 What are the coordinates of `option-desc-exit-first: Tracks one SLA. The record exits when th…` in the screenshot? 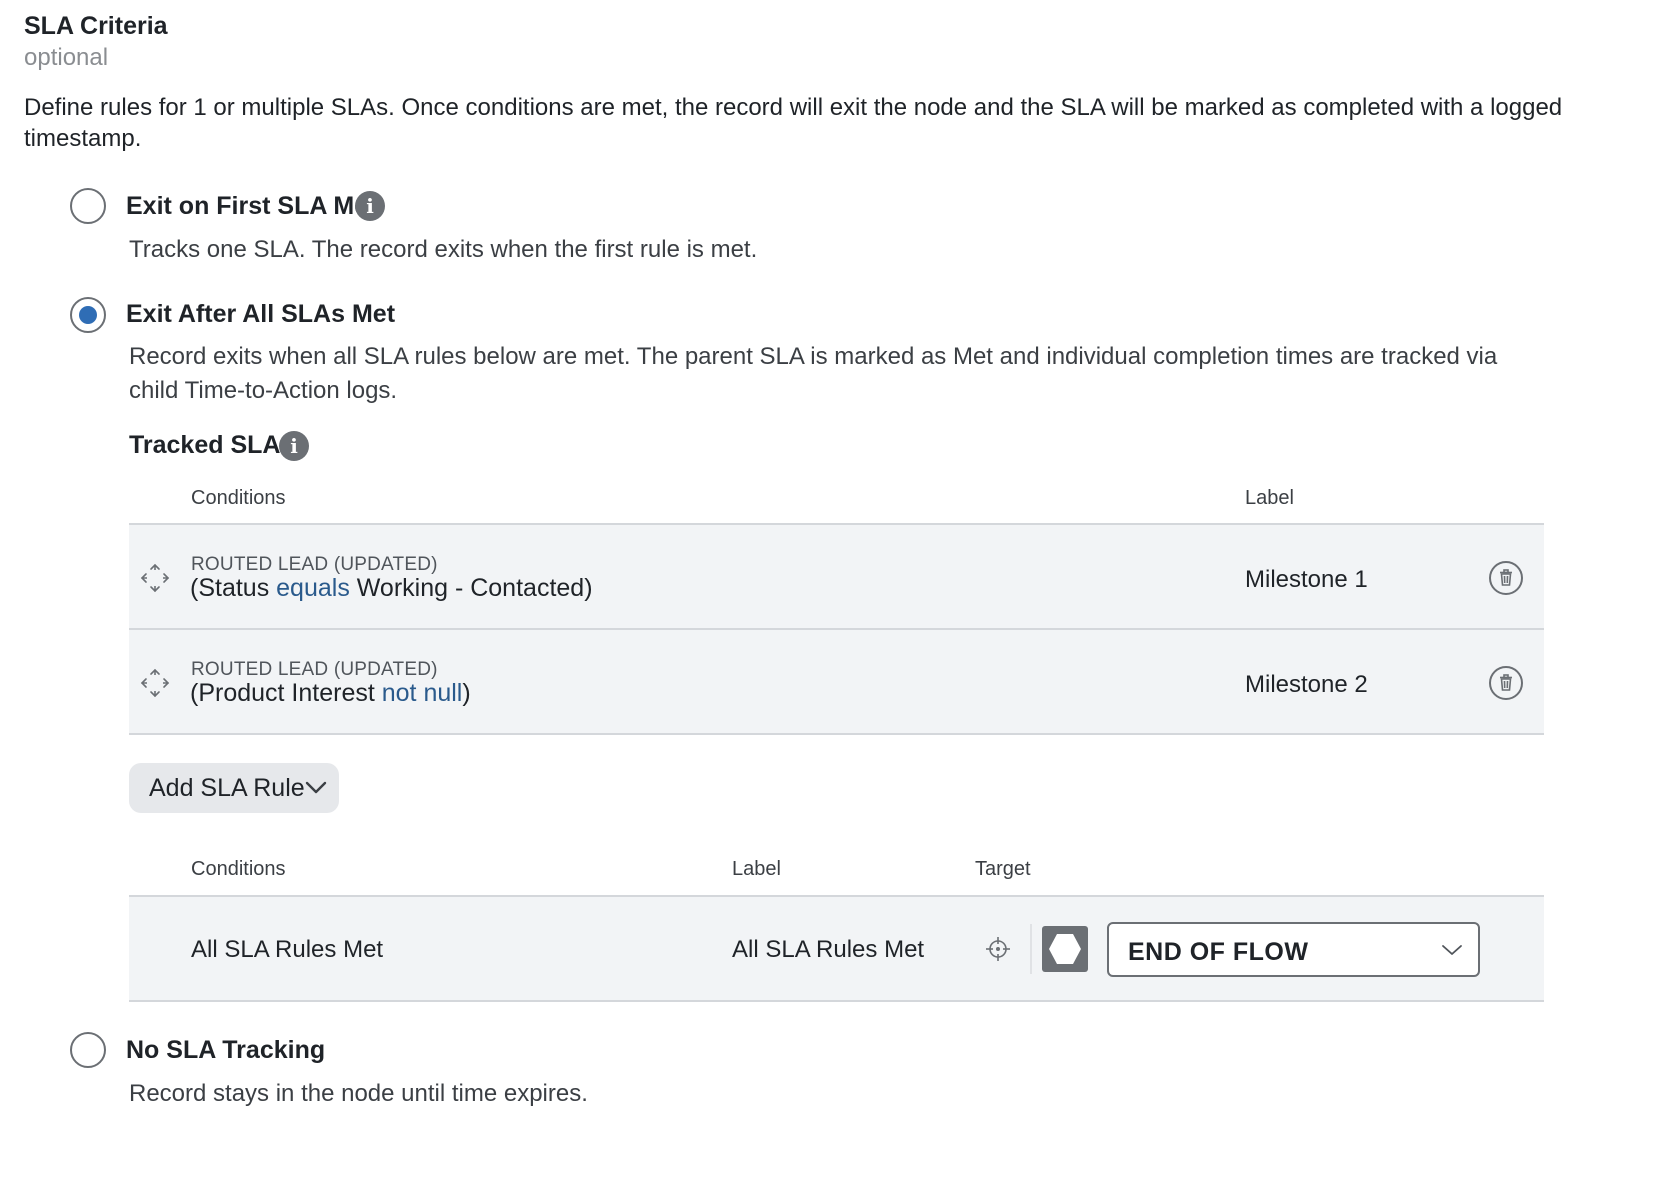 It's located at (443, 249).